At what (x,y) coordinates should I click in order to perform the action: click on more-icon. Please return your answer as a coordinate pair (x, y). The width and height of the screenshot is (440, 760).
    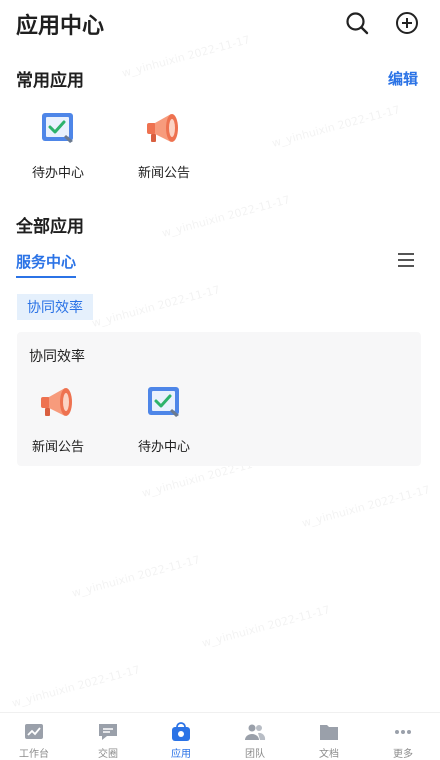
    Looking at the image, I should click on (403, 732).